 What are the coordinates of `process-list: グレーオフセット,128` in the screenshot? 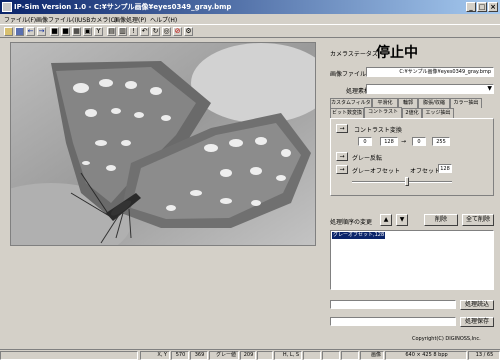 It's located at (412, 260).